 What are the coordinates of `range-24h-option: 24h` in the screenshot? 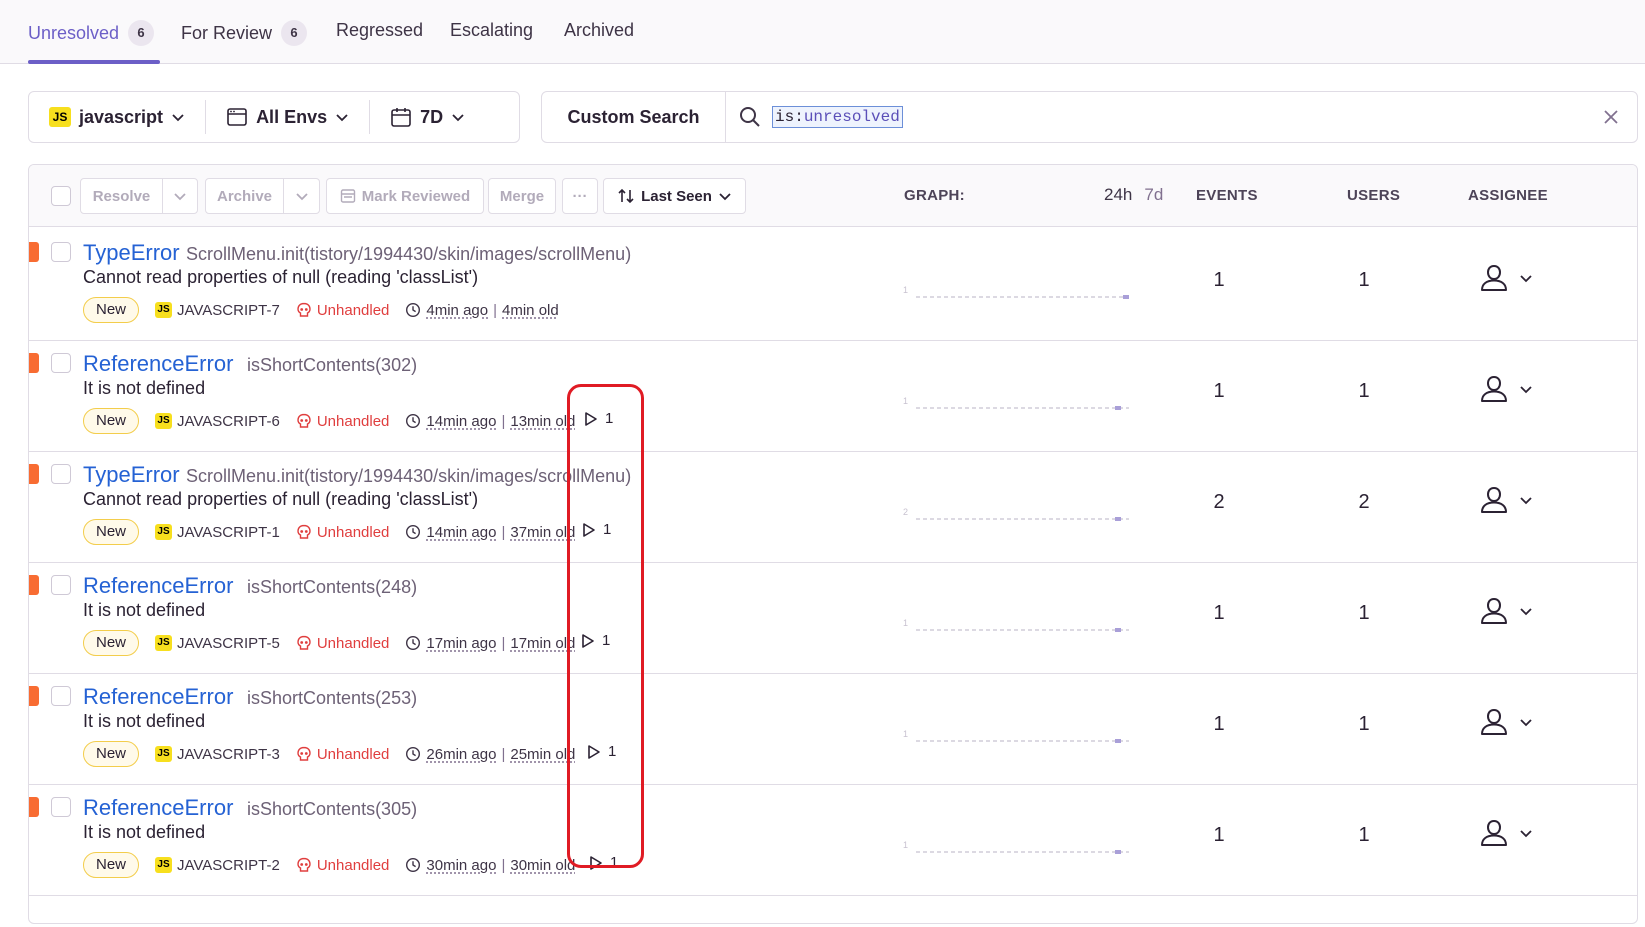 It's located at (1118, 195).